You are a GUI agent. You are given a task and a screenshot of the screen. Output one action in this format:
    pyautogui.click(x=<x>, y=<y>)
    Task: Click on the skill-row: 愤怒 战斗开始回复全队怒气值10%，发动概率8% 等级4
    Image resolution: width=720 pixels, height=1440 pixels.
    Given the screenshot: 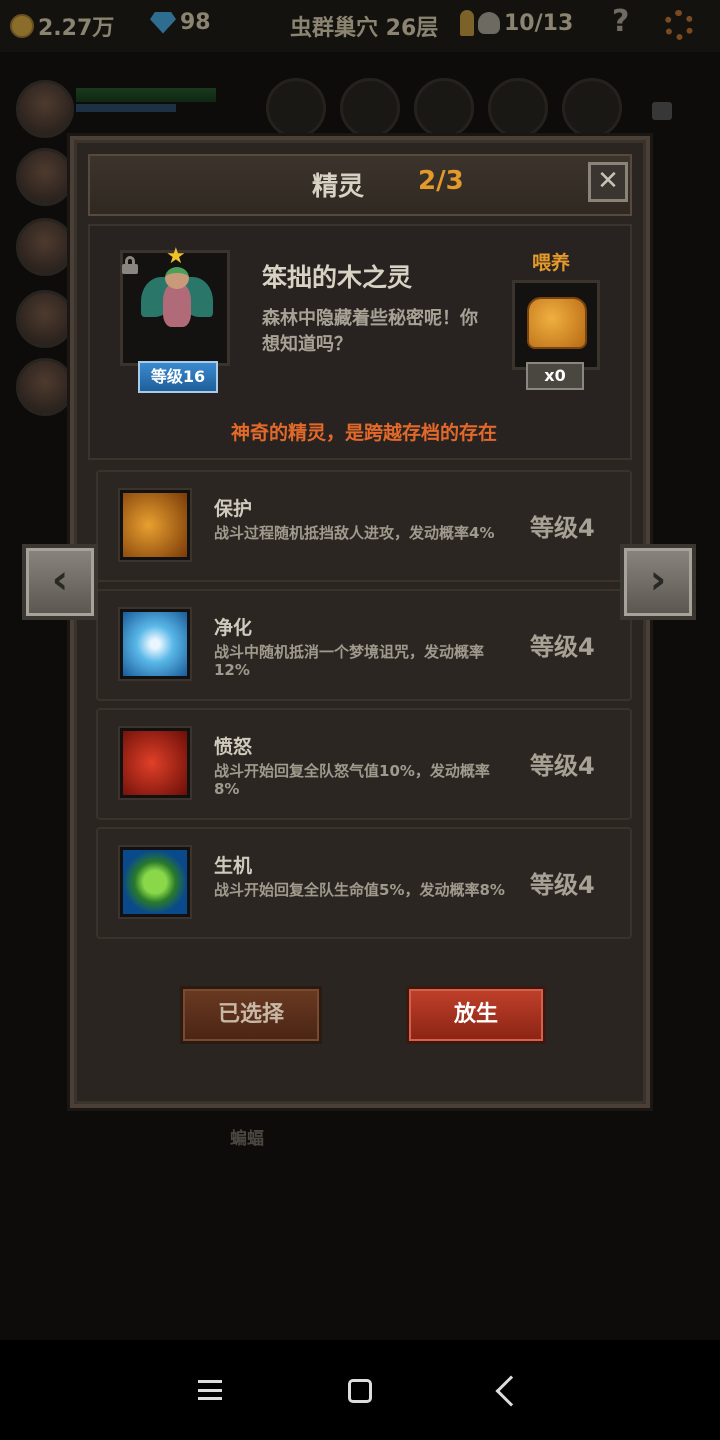 What is the action you would take?
    pyautogui.click(x=364, y=764)
    